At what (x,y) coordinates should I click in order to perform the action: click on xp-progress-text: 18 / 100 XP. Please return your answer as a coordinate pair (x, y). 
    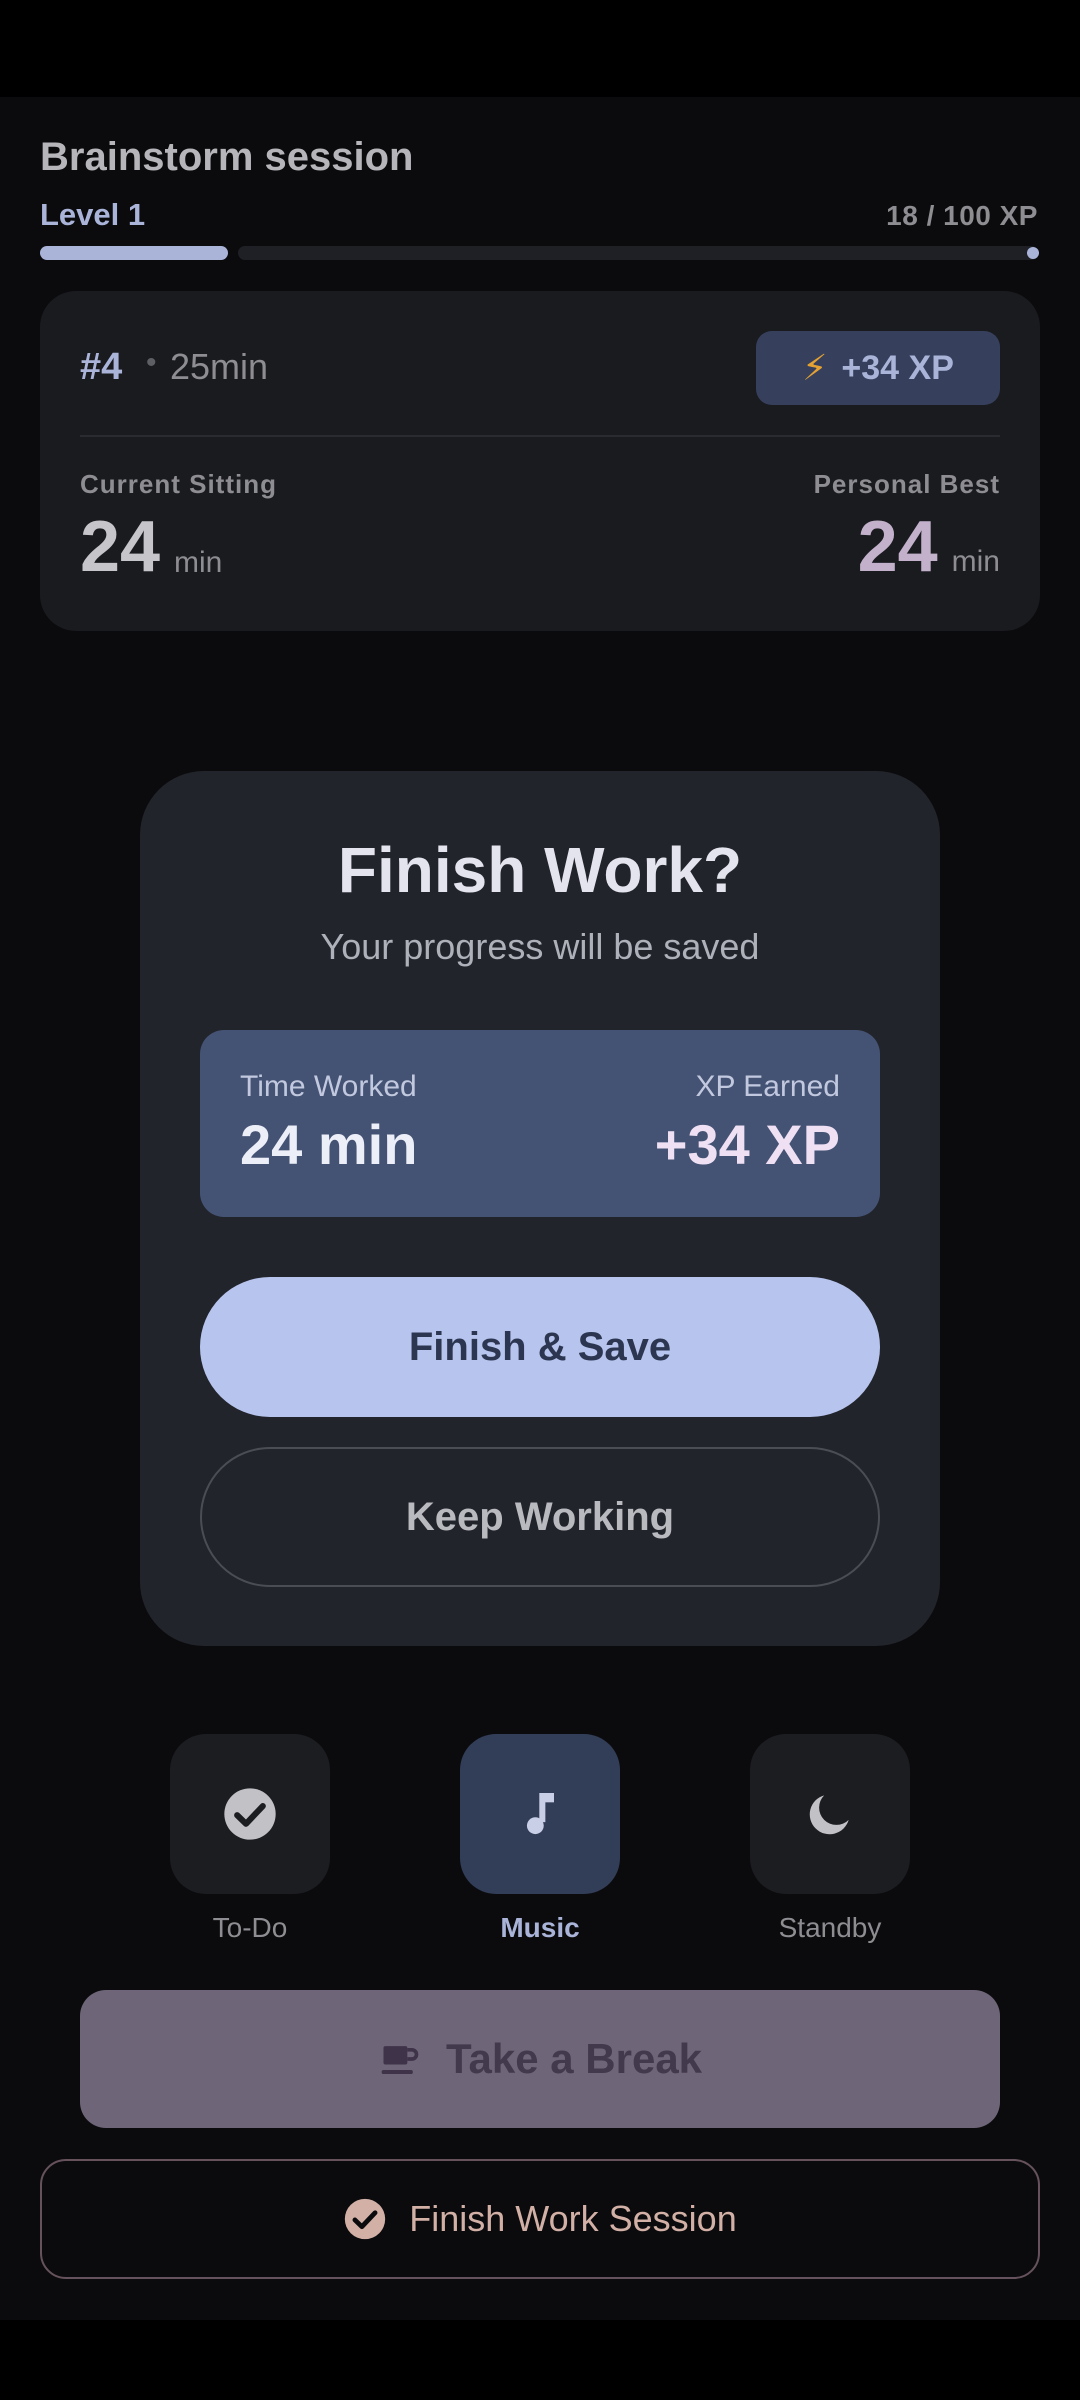
    Looking at the image, I should click on (962, 215).